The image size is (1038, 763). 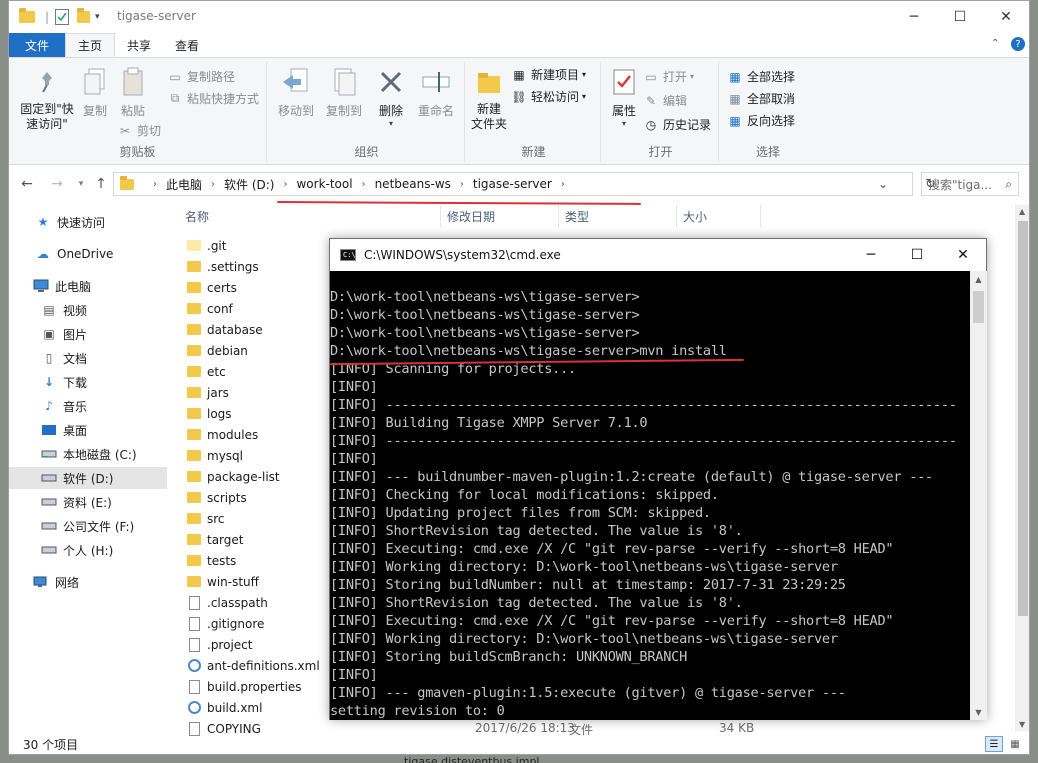 What do you see at coordinates (548, 74) in the screenshot?
I see `new-item-button: ▦ 新建项目 ▾` at bounding box center [548, 74].